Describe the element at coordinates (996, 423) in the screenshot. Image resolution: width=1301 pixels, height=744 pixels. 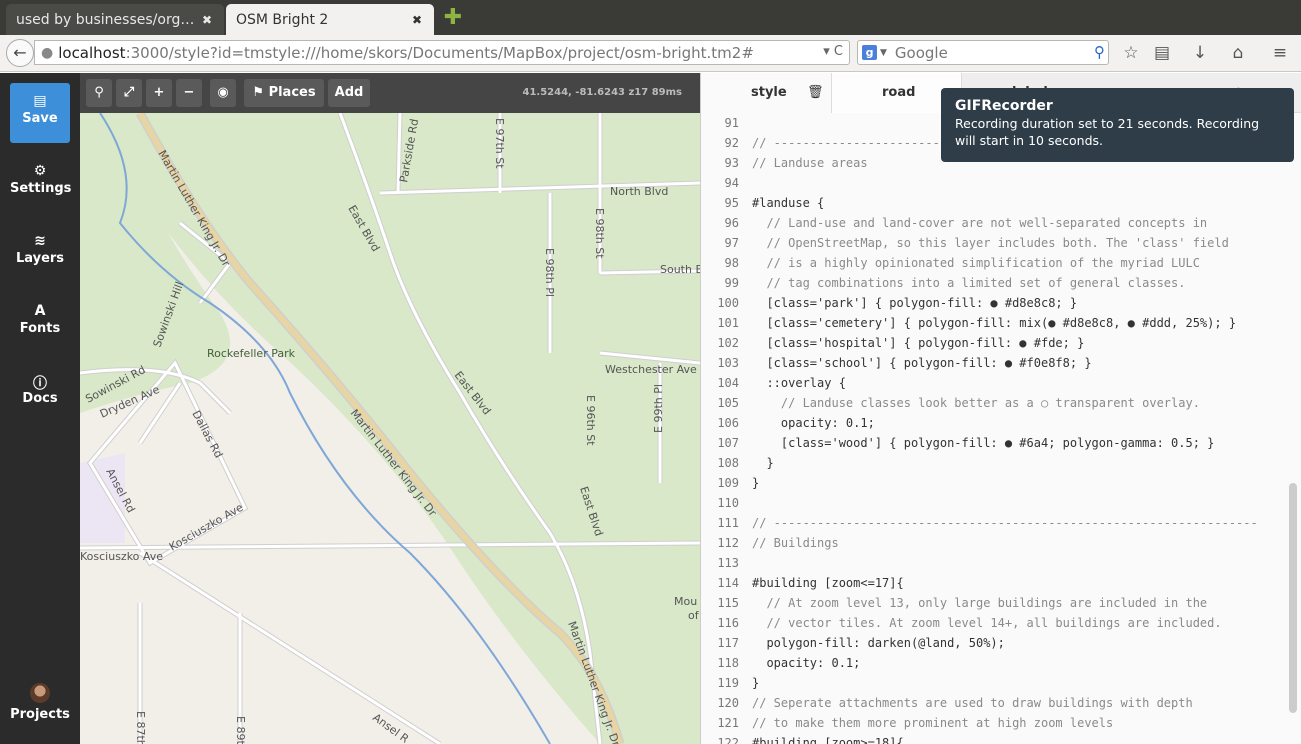
I see `code-line: 106 opacity: 0.1;` at that location.